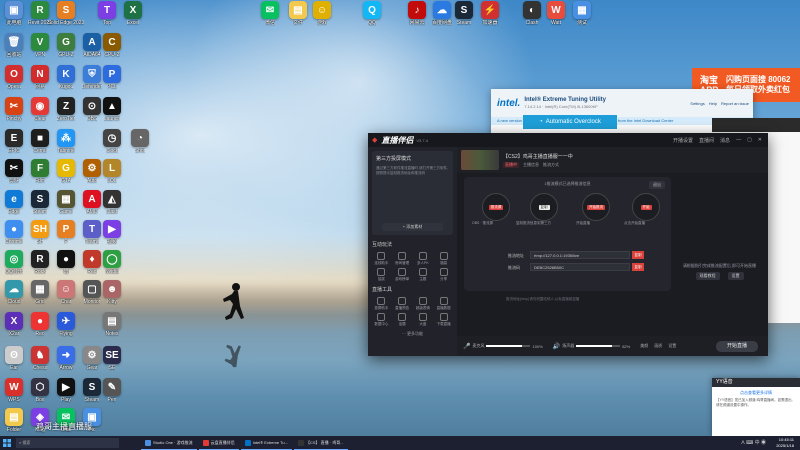 This screenshot has height=450, width=800. Describe the element at coordinates (381, 304) in the screenshot. I see `live-tool-item: 投屏助手` at that location.